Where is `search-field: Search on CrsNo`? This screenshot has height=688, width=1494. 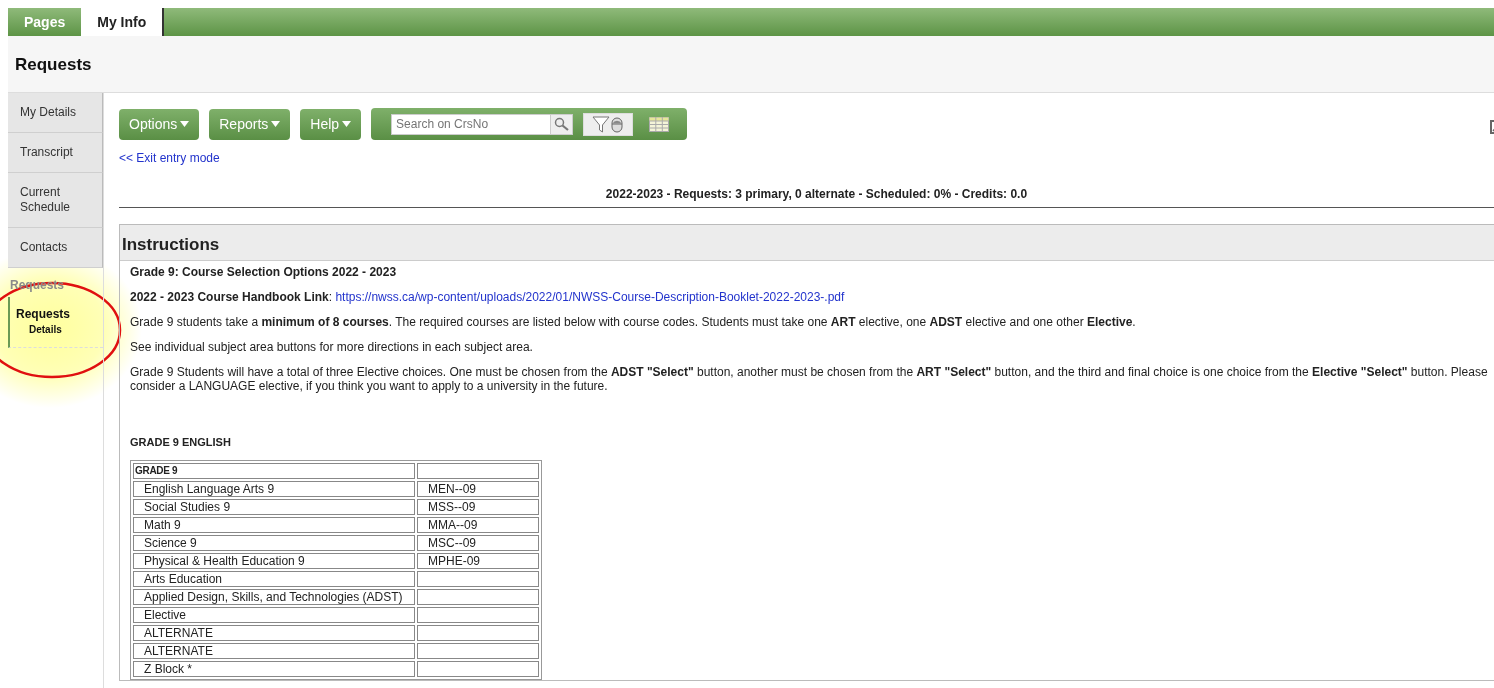 search-field: Search on CrsNo is located at coordinates (471, 124).